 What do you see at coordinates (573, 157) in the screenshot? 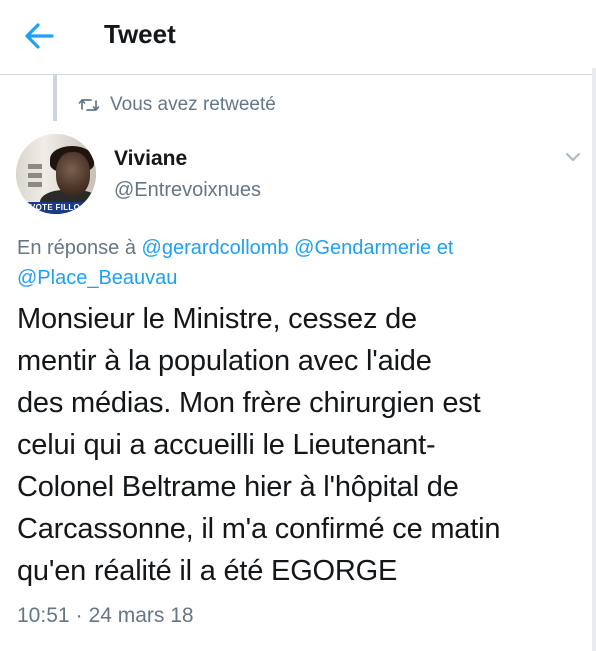
I see `chevron-down-icon` at bounding box center [573, 157].